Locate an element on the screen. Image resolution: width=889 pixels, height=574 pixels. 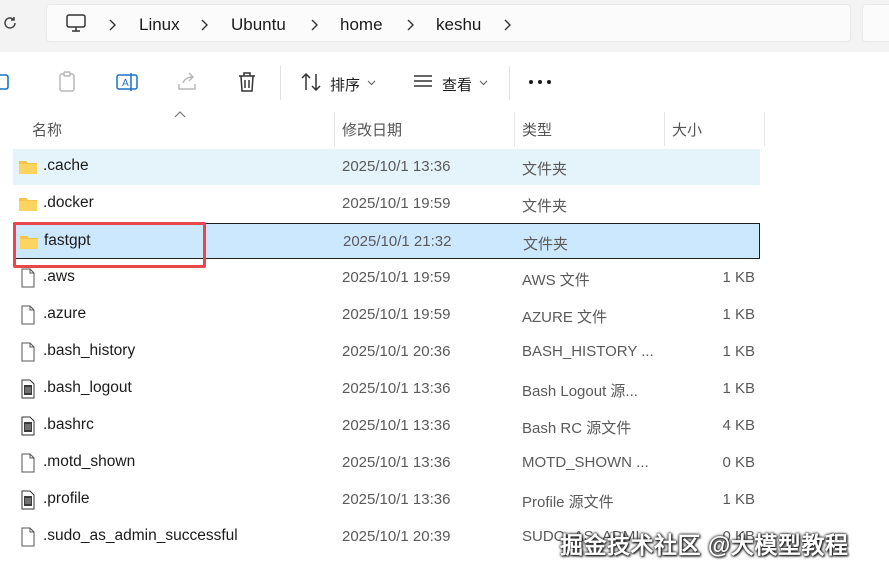
file-size: 0 KB is located at coordinates (738, 462).